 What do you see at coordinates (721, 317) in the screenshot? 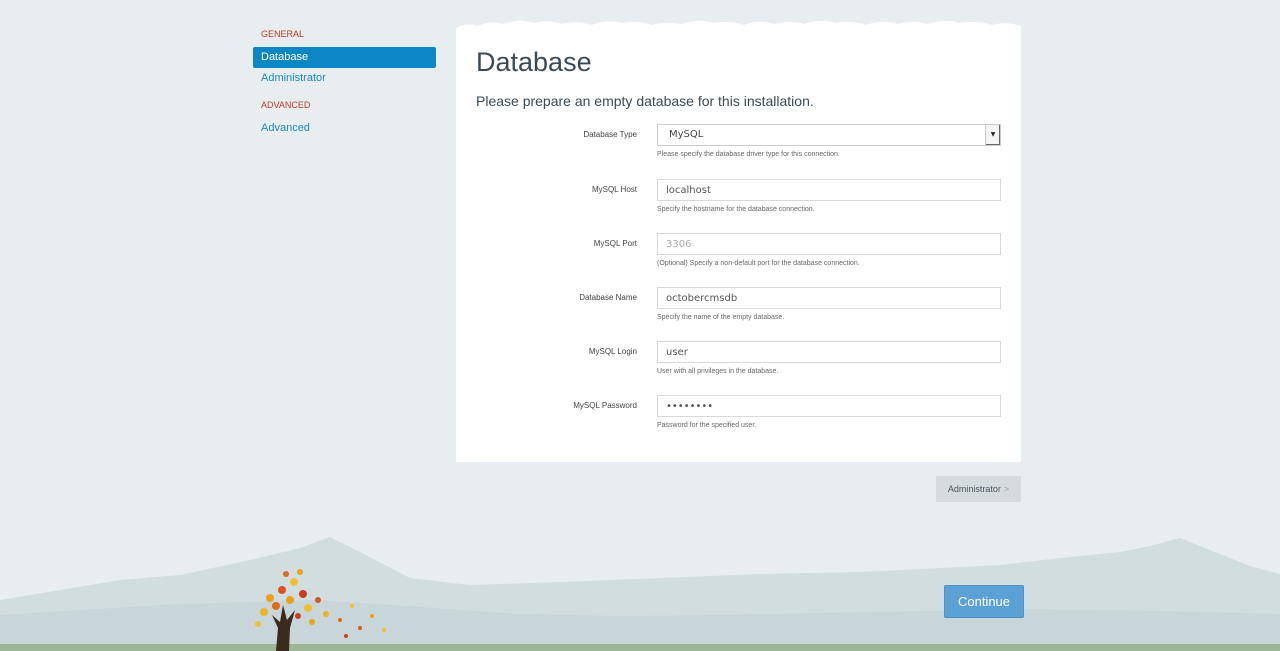
I see `database-name-help: Specify the name of the empty database.` at bounding box center [721, 317].